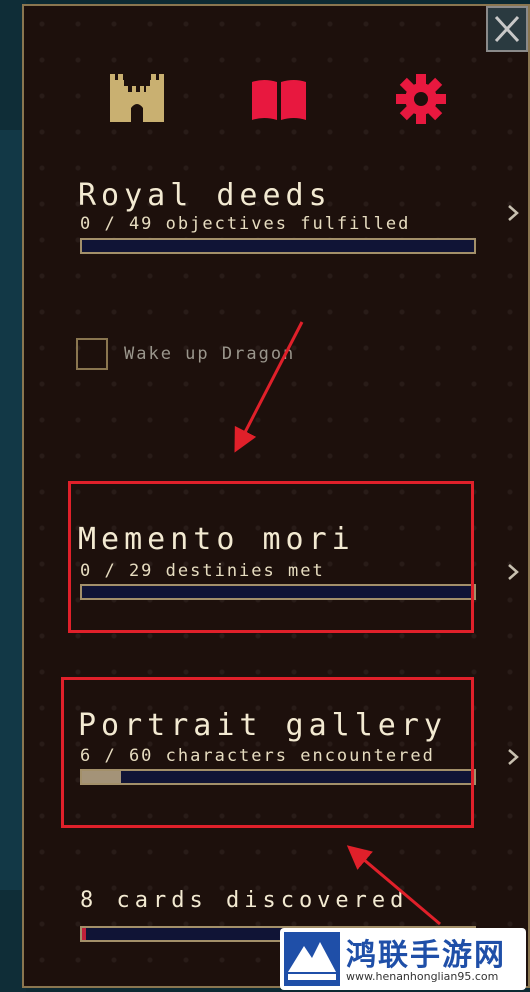 This screenshot has height=992, width=530. What do you see at coordinates (422, 976) in the screenshot?
I see `watermark-url: www.henanhonglian95.com` at bounding box center [422, 976].